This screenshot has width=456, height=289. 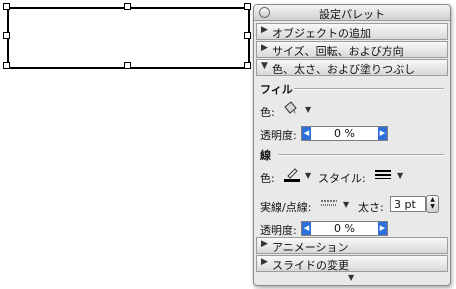 What do you see at coordinates (128, 38) in the screenshot?
I see `selected-rectangle-shape` at bounding box center [128, 38].